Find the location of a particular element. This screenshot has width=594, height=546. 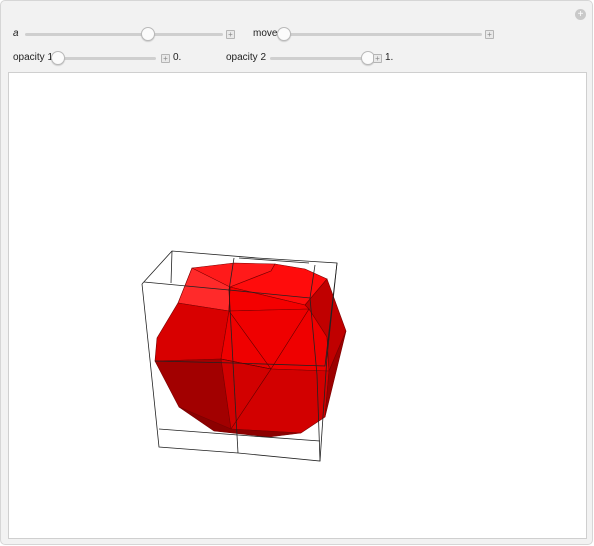

a-slider-track is located at coordinates (124, 34).